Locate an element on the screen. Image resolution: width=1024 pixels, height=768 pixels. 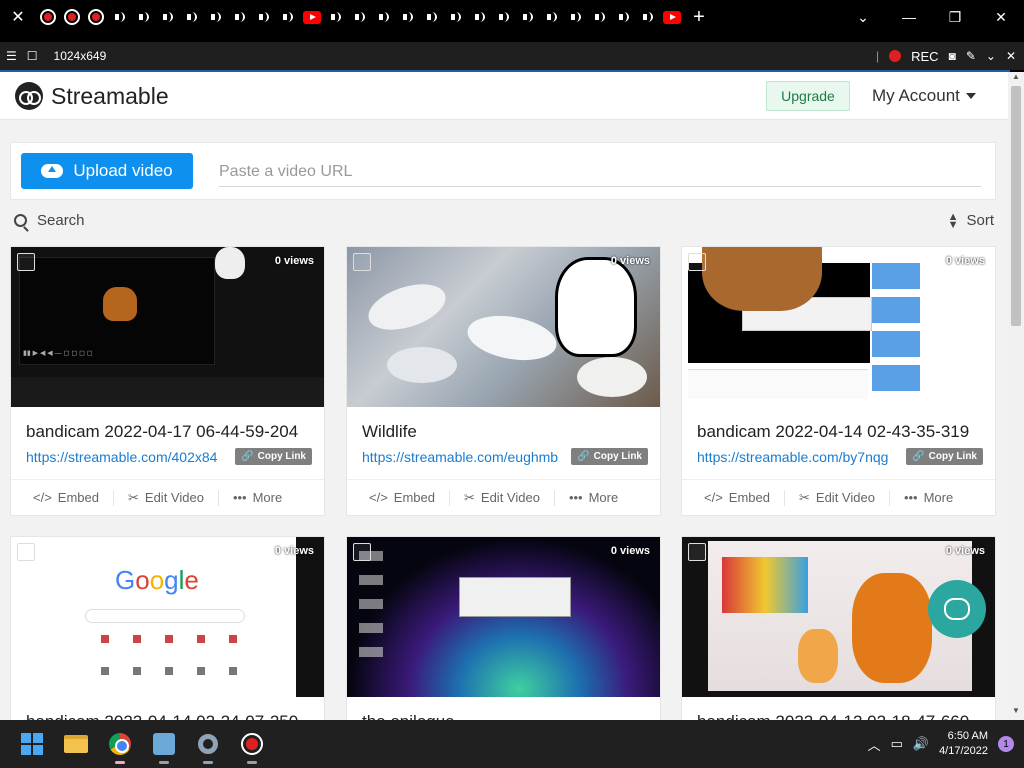
video-thumbnail: ▮▮ ▶ ◀ ◀ — ◻ ◻ ◻ ◻ 0 views is located at coordinates (167, 327).